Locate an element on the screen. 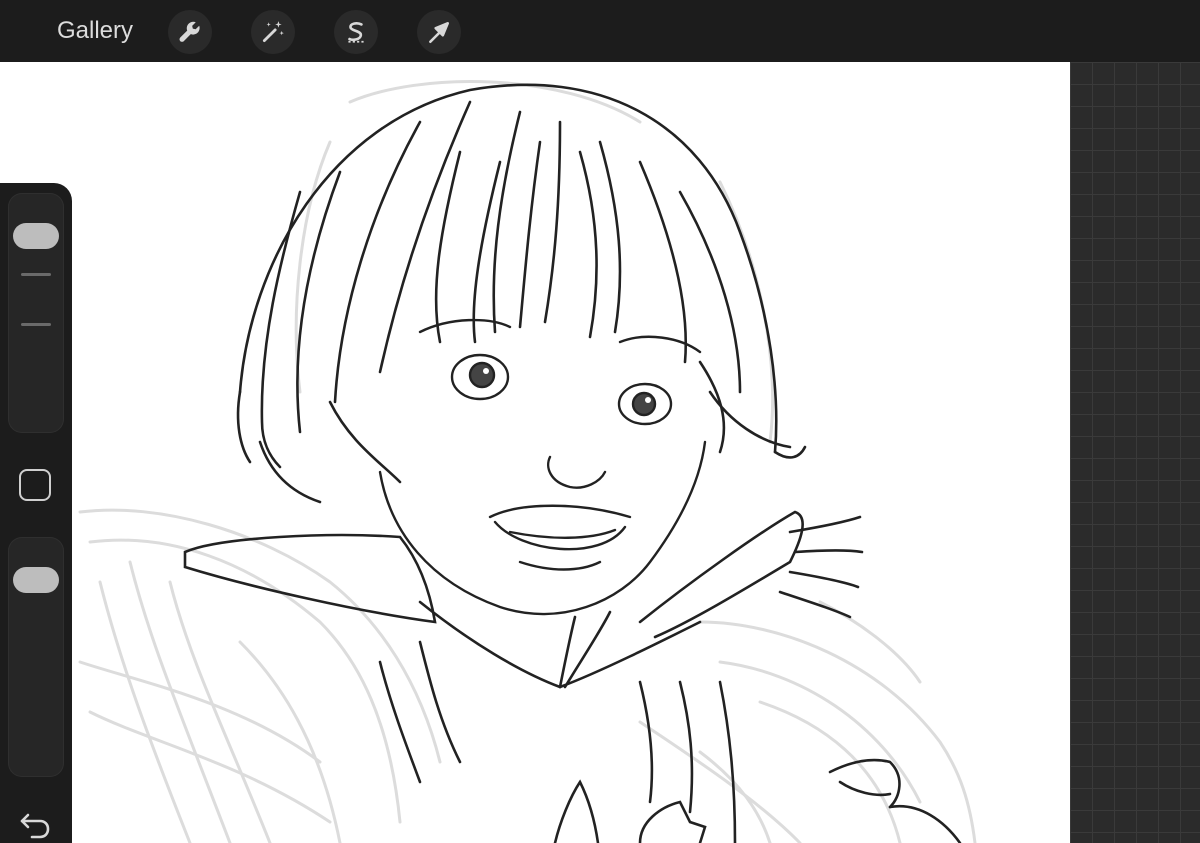 The height and width of the screenshot is (843, 1200). arrow-icon is located at coordinates (439, 33).